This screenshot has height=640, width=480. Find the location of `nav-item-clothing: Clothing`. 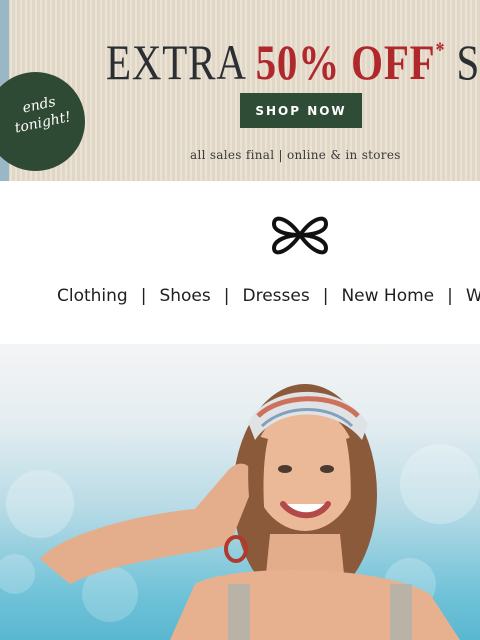

nav-item-clothing: Clothing is located at coordinates (92, 296).